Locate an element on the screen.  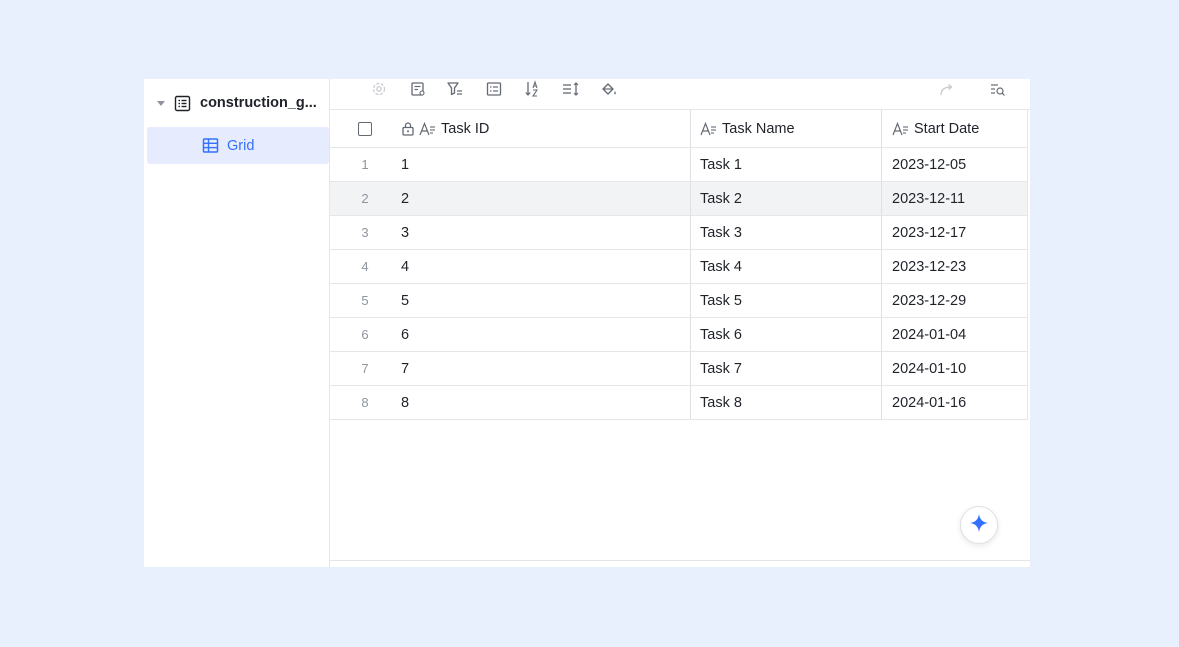
share-icon is located at coordinates (947, 89).